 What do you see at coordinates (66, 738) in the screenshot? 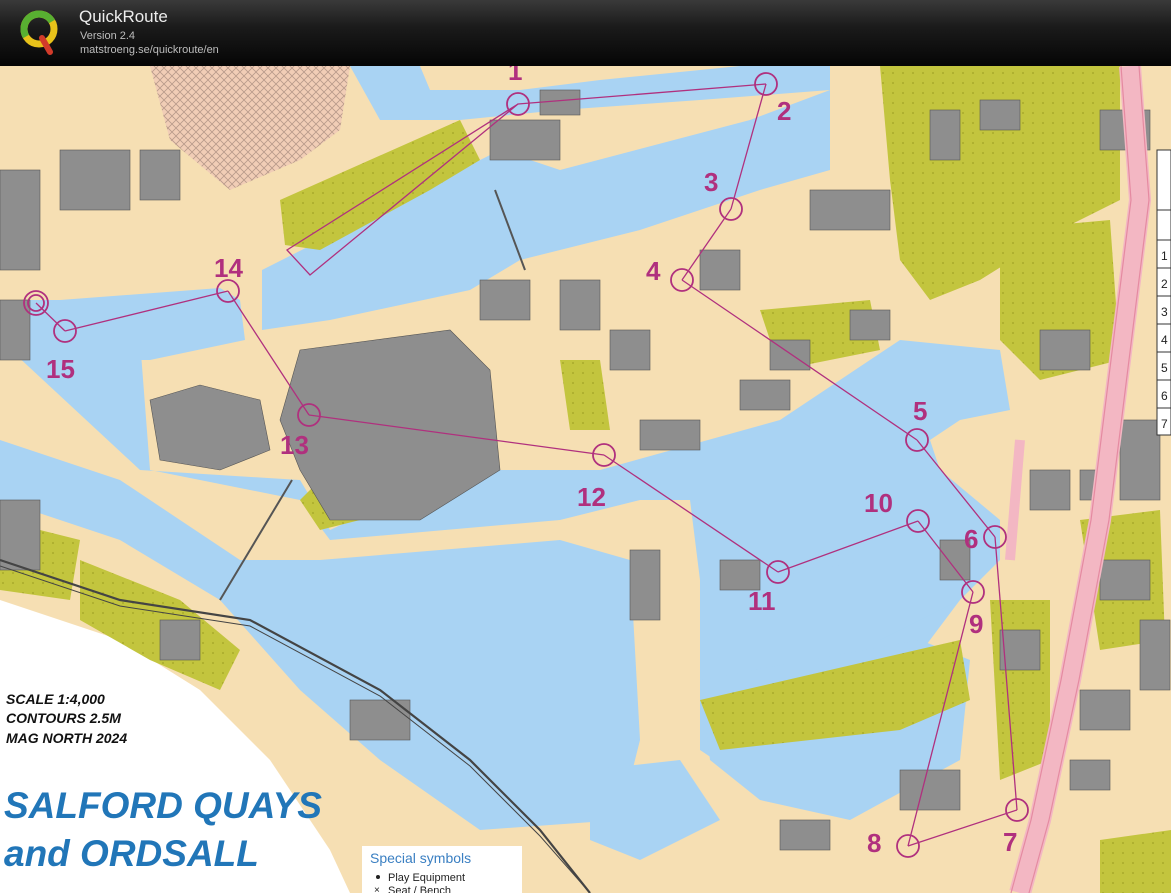
I see `mag-north-text: MAG NORTH 2024` at bounding box center [66, 738].